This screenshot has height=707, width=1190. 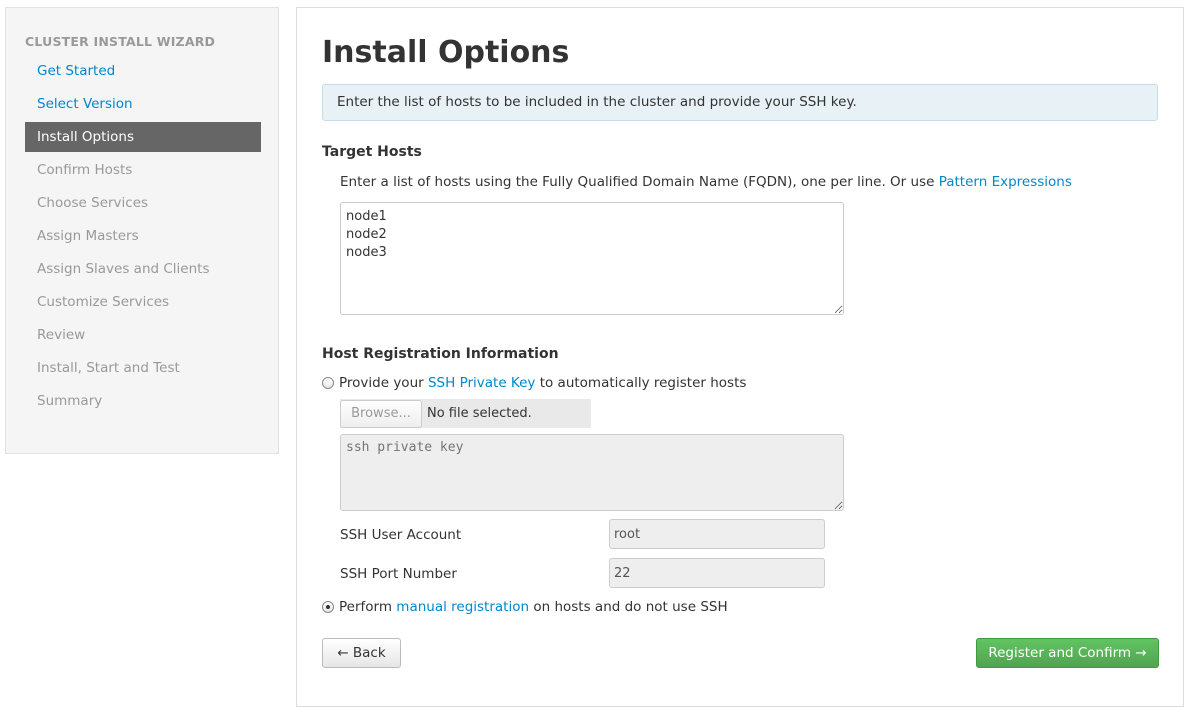 What do you see at coordinates (462, 607) in the screenshot?
I see `manual-registration-link: manual registration` at bounding box center [462, 607].